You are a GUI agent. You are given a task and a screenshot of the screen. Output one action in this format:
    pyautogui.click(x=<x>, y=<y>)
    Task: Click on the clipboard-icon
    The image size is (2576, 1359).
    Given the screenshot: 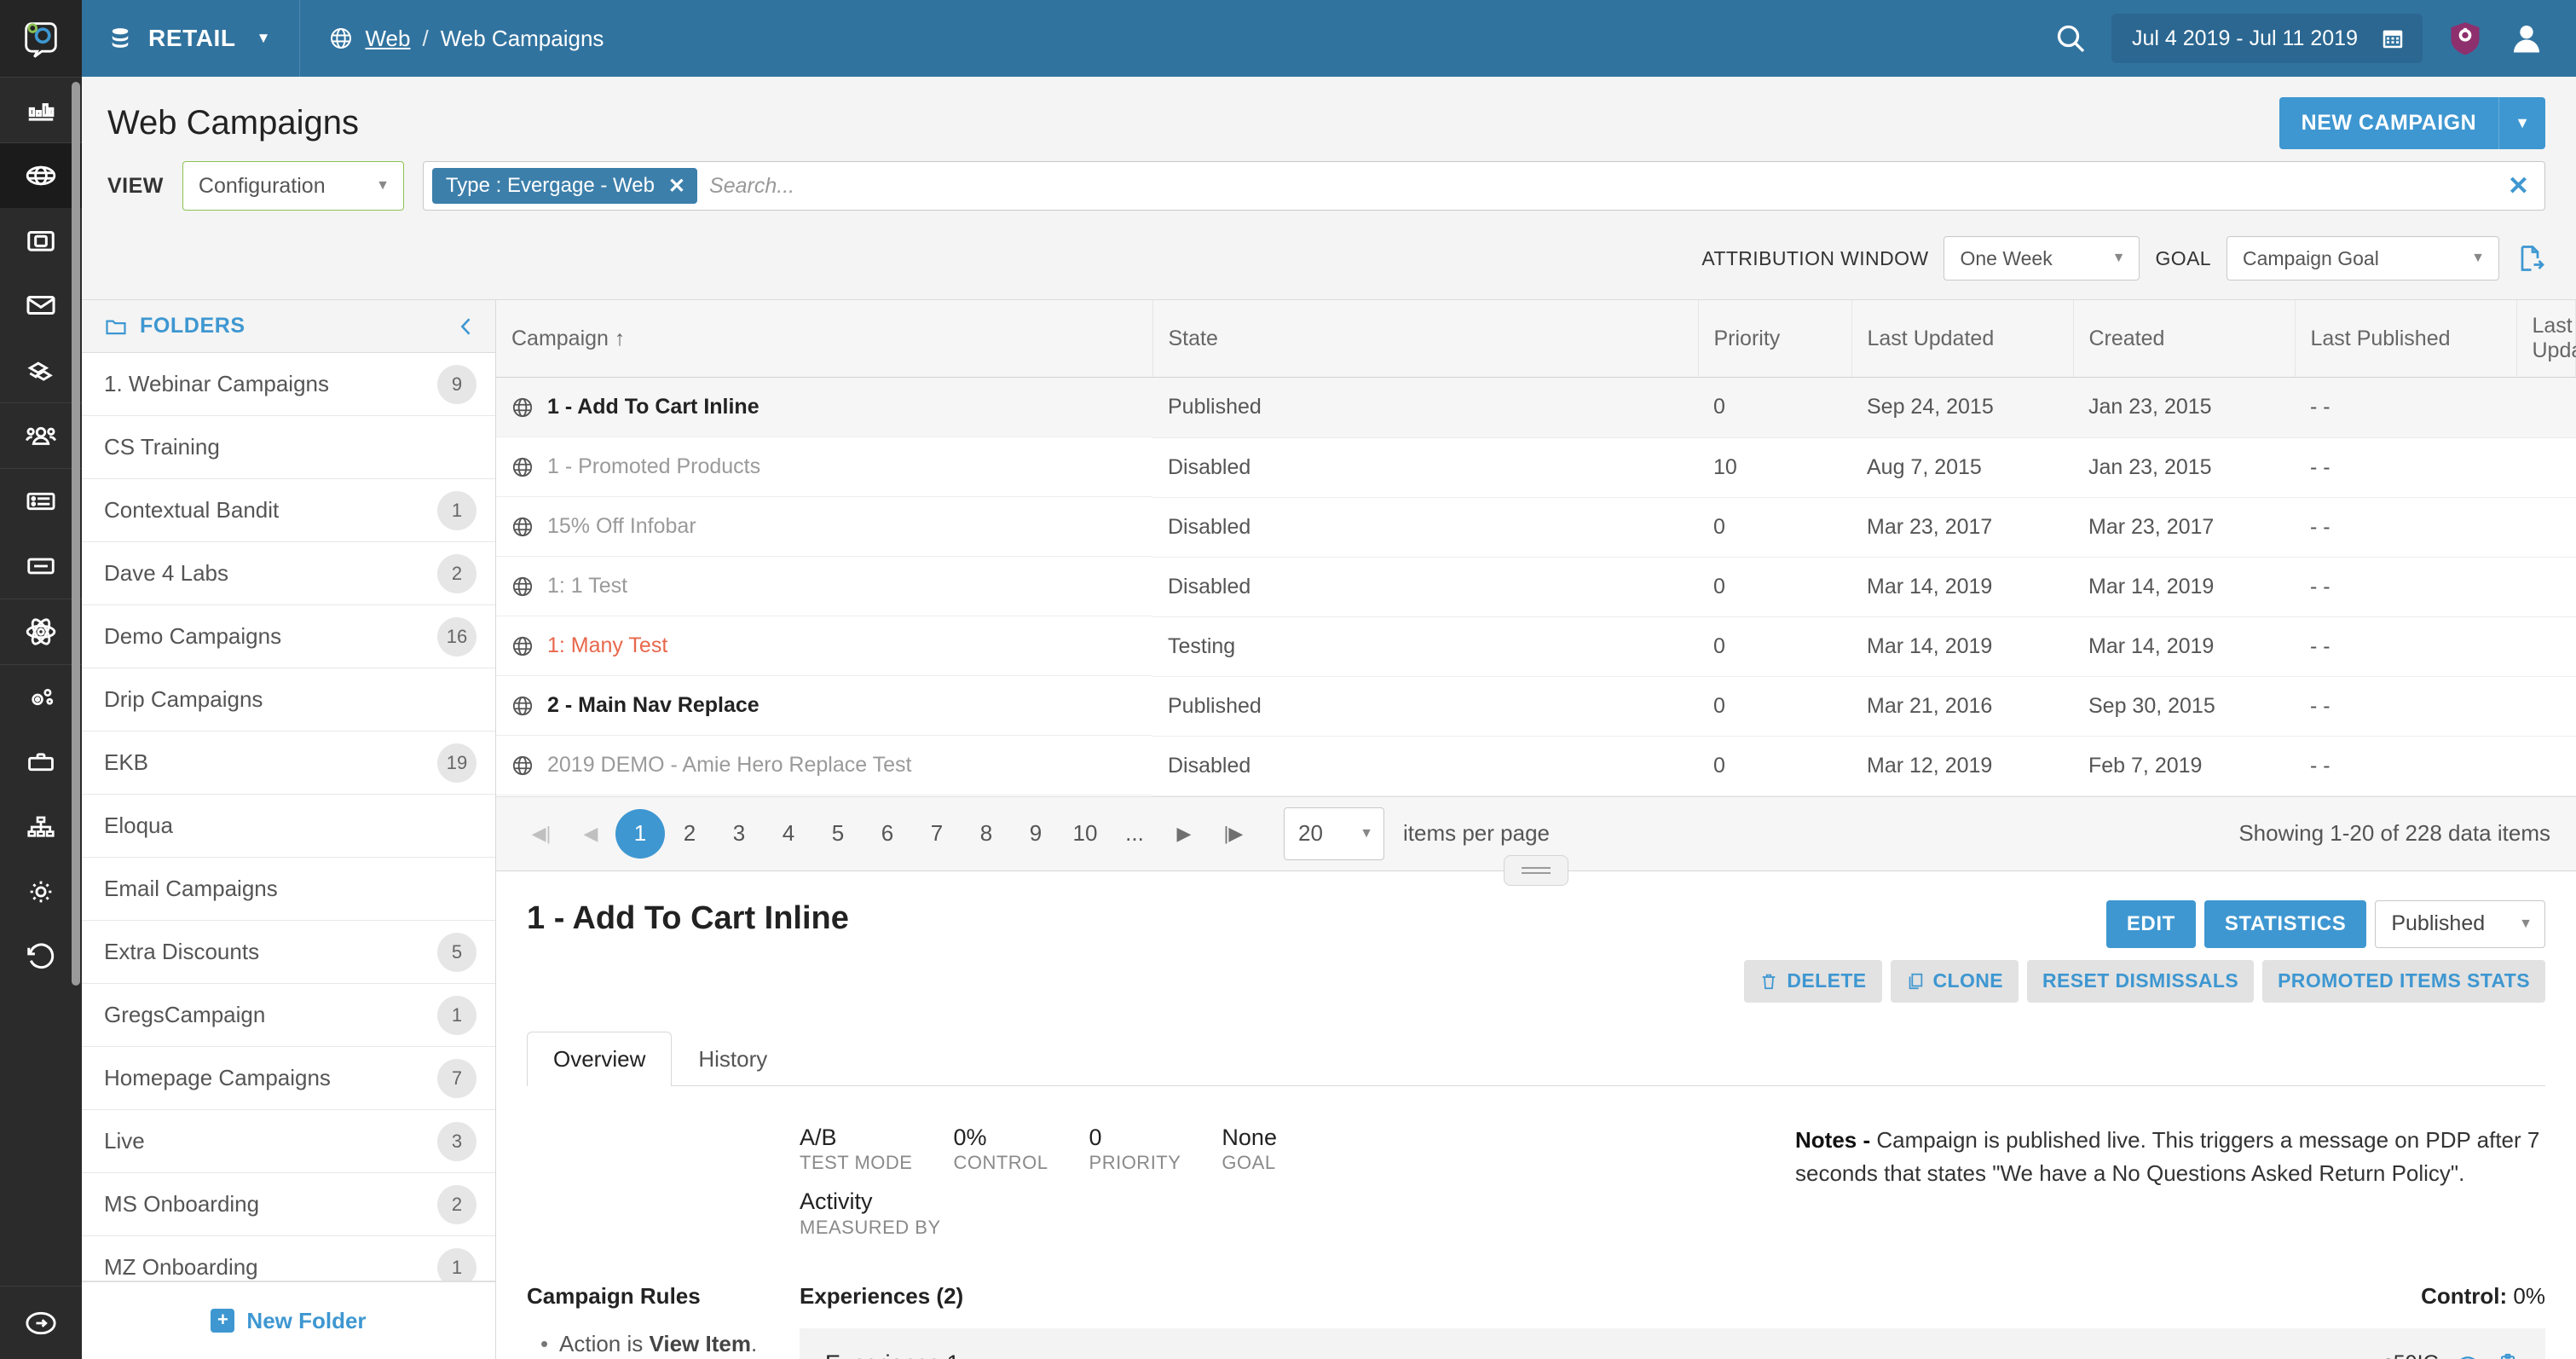 What is the action you would take?
    pyautogui.click(x=2508, y=1355)
    